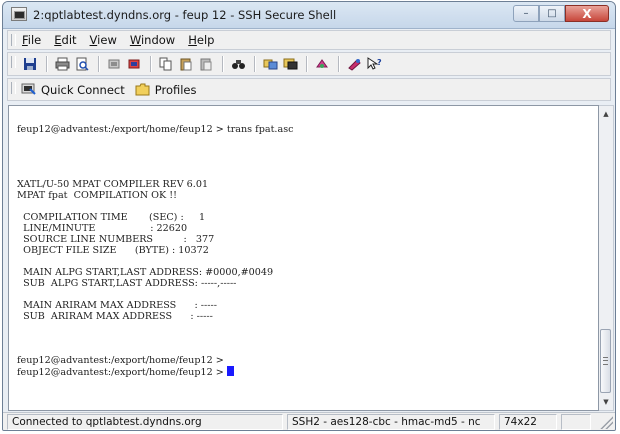  Describe the element at coordinates (111, 217) in the screenshot. I see `terminal-line: COMPILATION TIME (SEC) : 1` at that location.